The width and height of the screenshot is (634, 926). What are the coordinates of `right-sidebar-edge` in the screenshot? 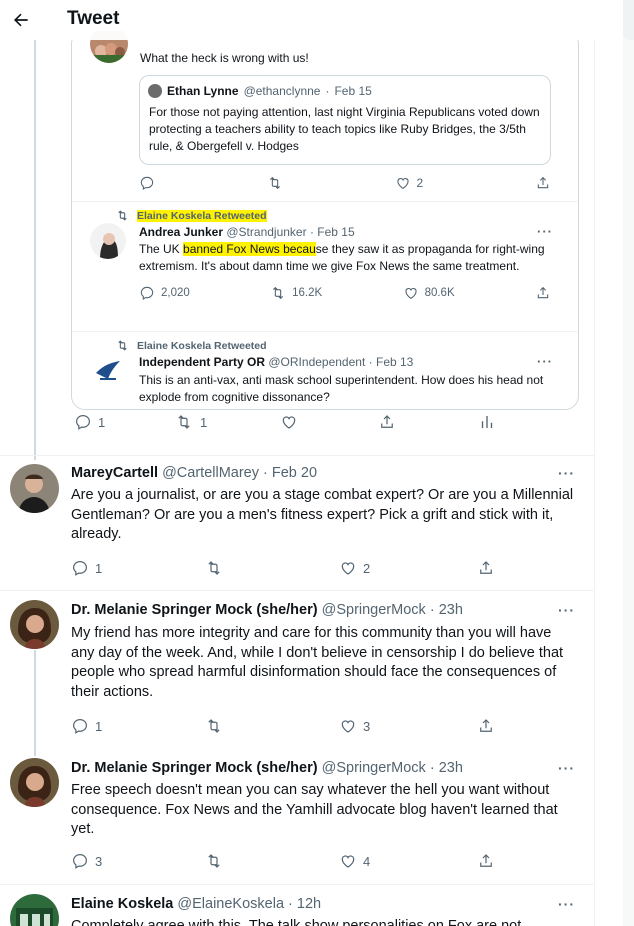 It's located at (628, 463).